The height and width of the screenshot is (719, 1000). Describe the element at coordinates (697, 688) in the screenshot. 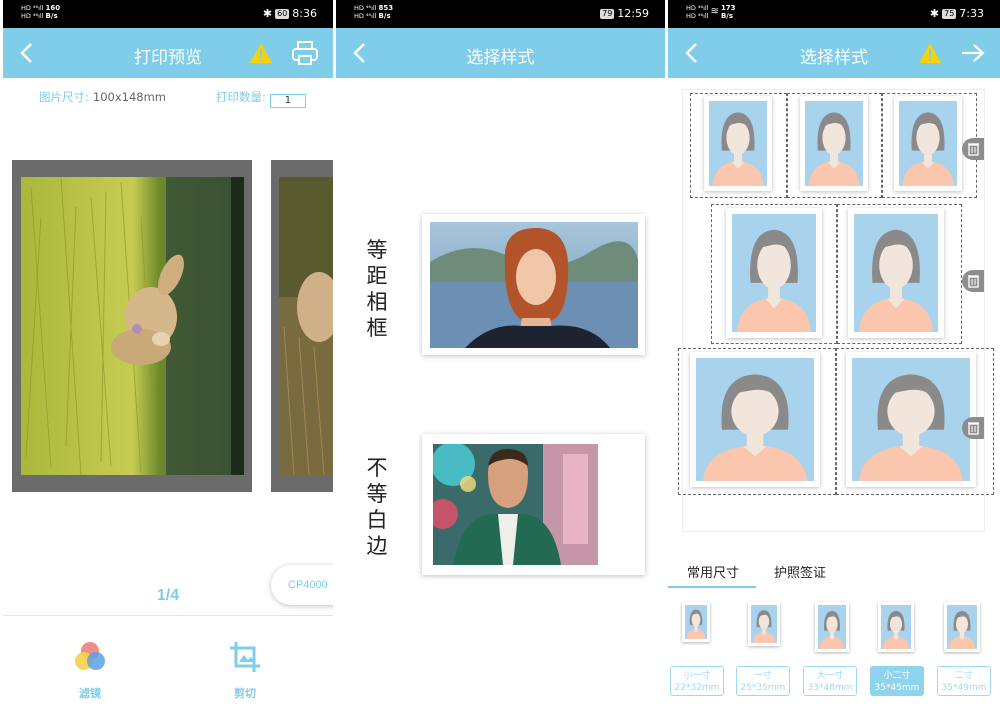

I see `size-dimensions: 22*32mm` at that location.